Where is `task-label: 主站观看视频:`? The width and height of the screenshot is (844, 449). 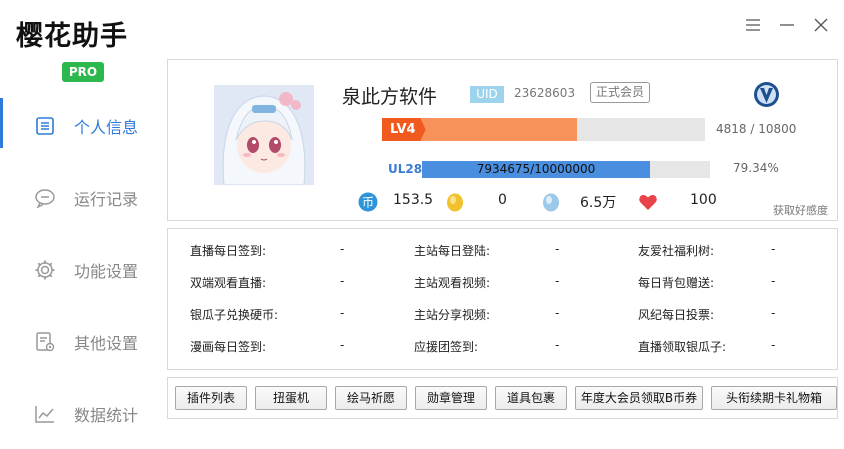
task-label: 主站观看视频: is located at coordinates (452, 283).